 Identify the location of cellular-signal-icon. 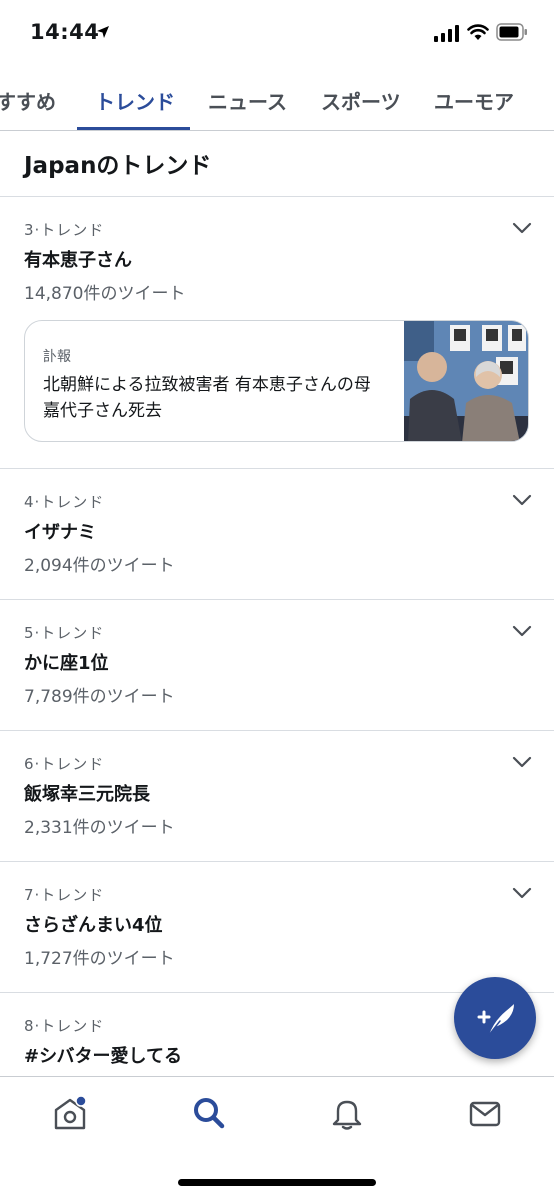
(446, 33).